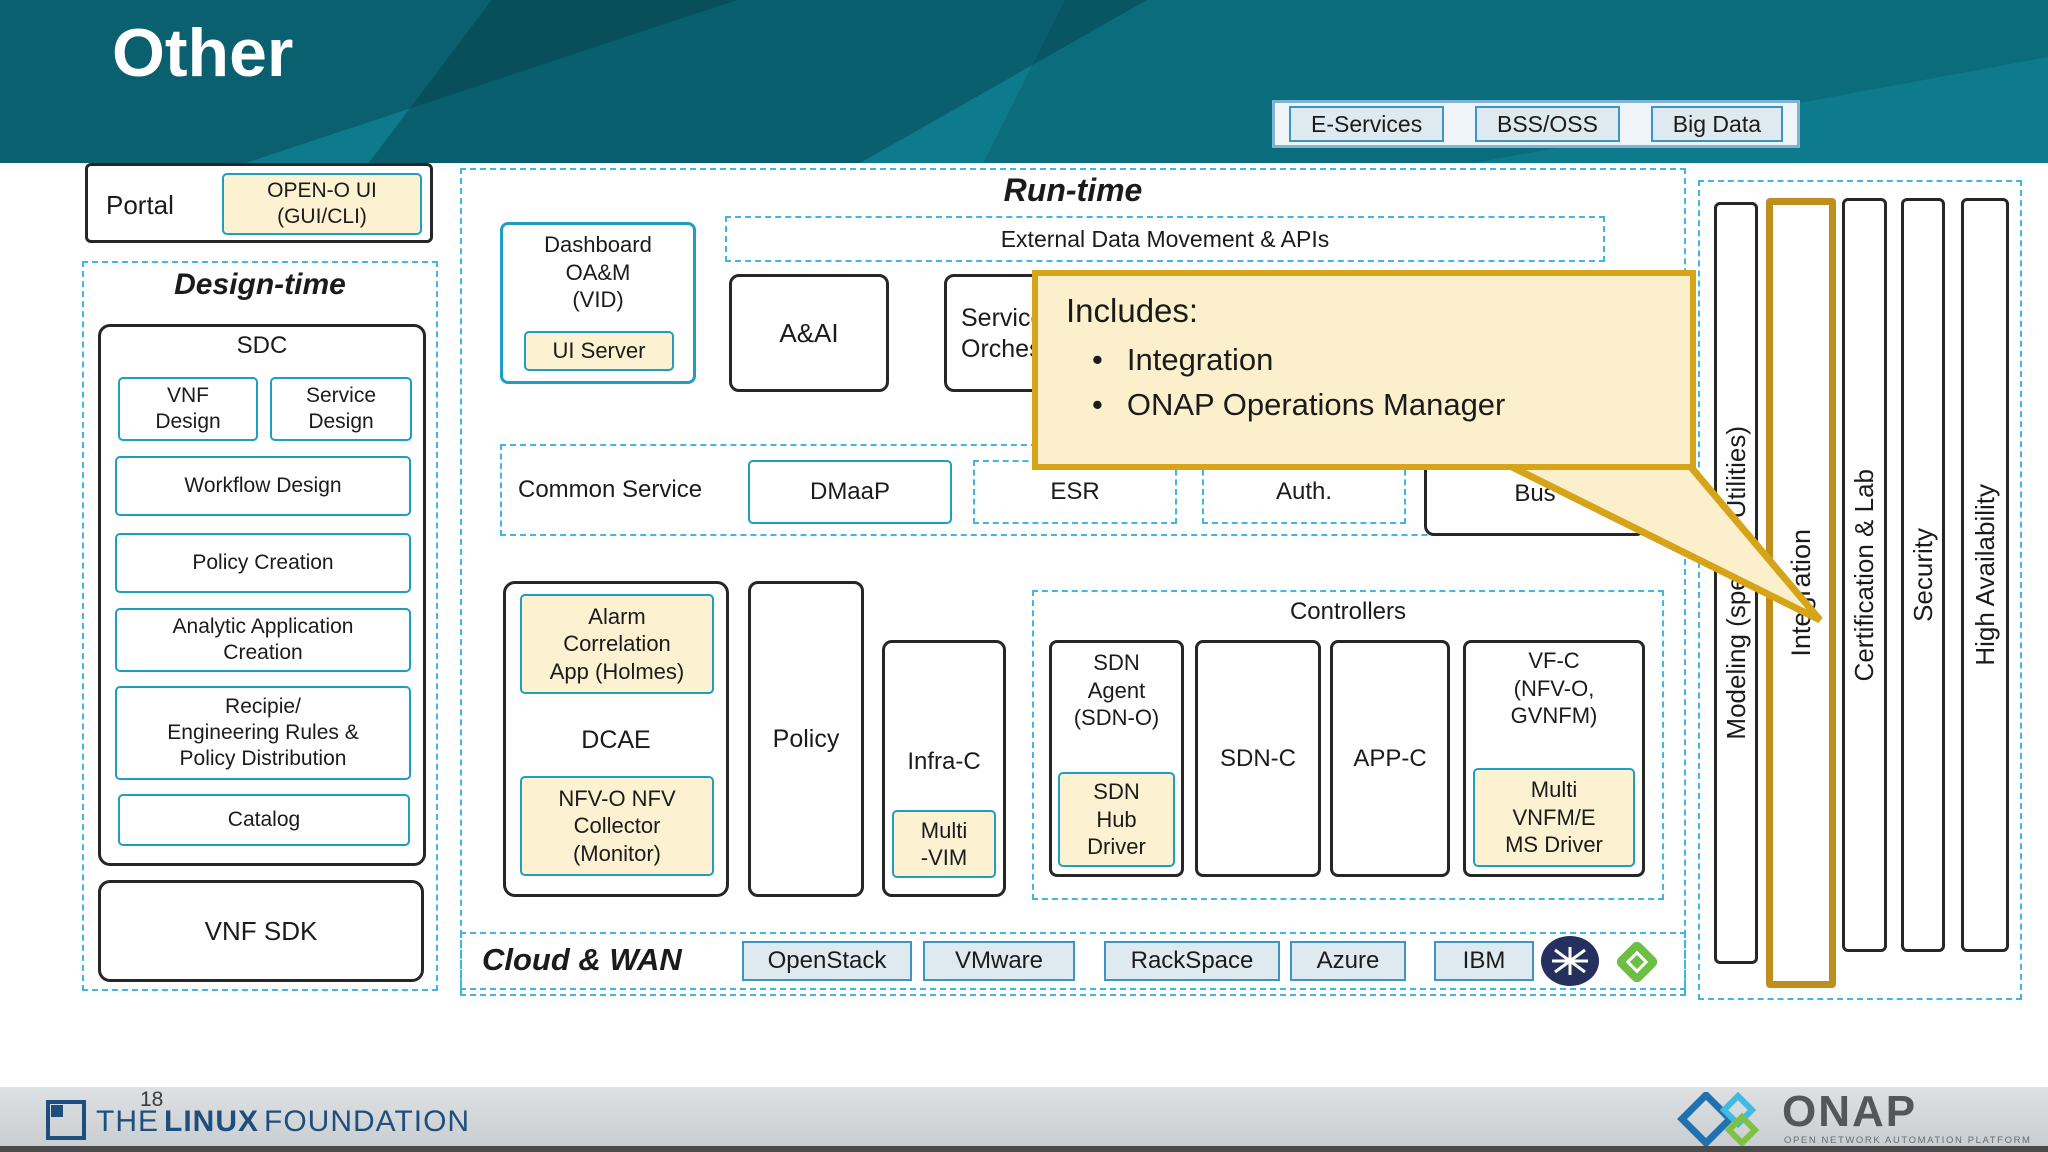 Image resolution: width=2048 pixels, height=1152 pixels. I want to click on run-time-title: Run-time, so click(1073, 190).